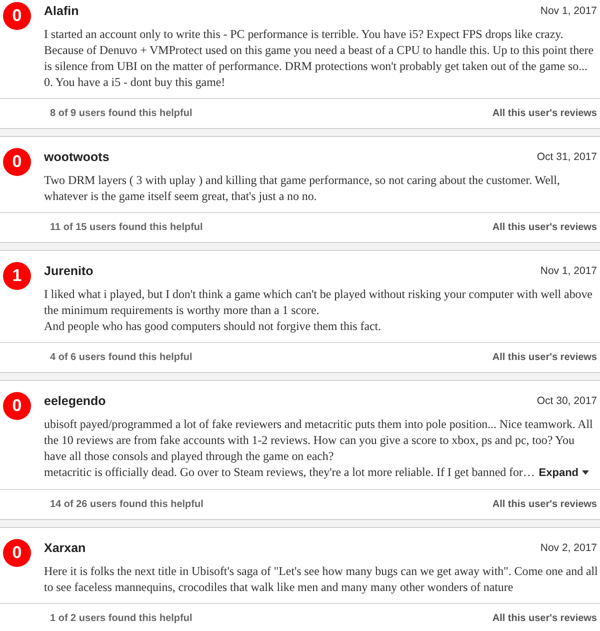  I want to click on review-text: Here it is folks the next title in Ubisoft's saga of "Let's see how many bugs can we get away with". Come one and all to see faceless mannequins, crocodiles that walk like men and many many other wonders of nature, so click(321, 579).